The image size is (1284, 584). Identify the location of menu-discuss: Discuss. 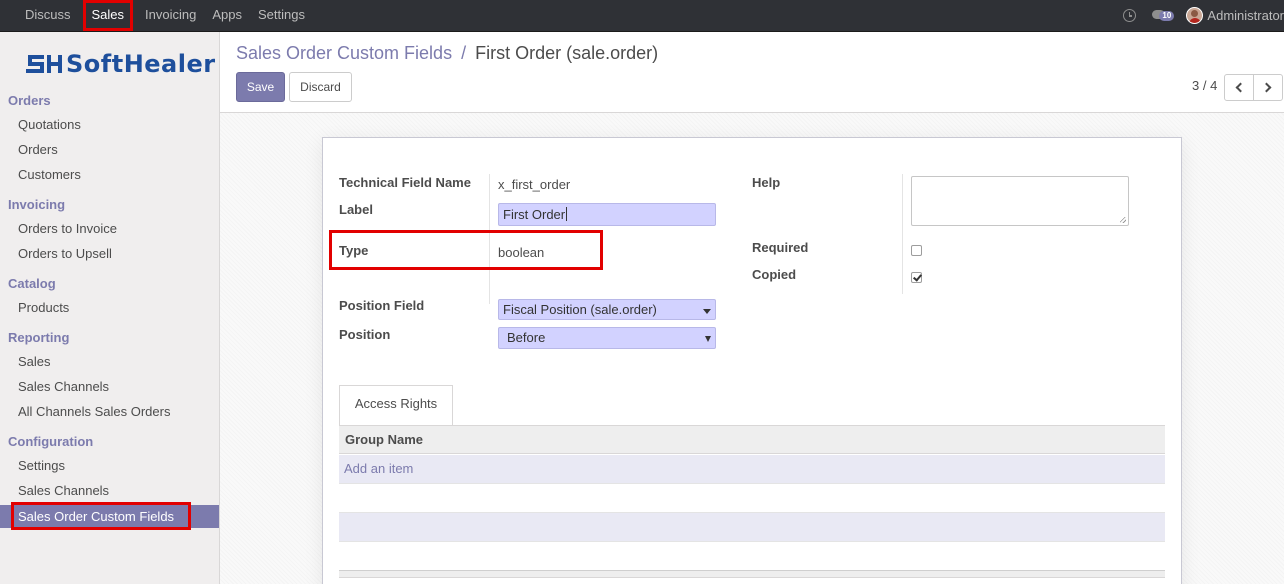
(39, 15).